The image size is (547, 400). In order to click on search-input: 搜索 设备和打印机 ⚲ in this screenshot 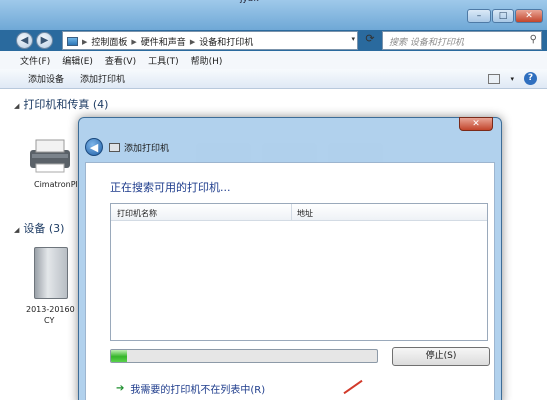, I will do `click(462, 40)`.